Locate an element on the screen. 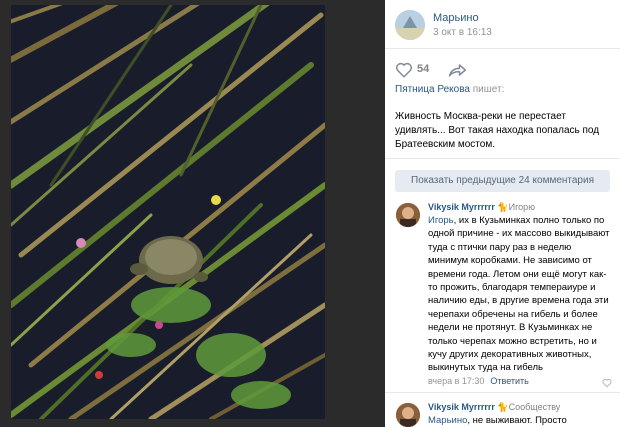  show-previous-comments-button: Показать предыдущие 24 комментария is located at coordinates (502, 181).